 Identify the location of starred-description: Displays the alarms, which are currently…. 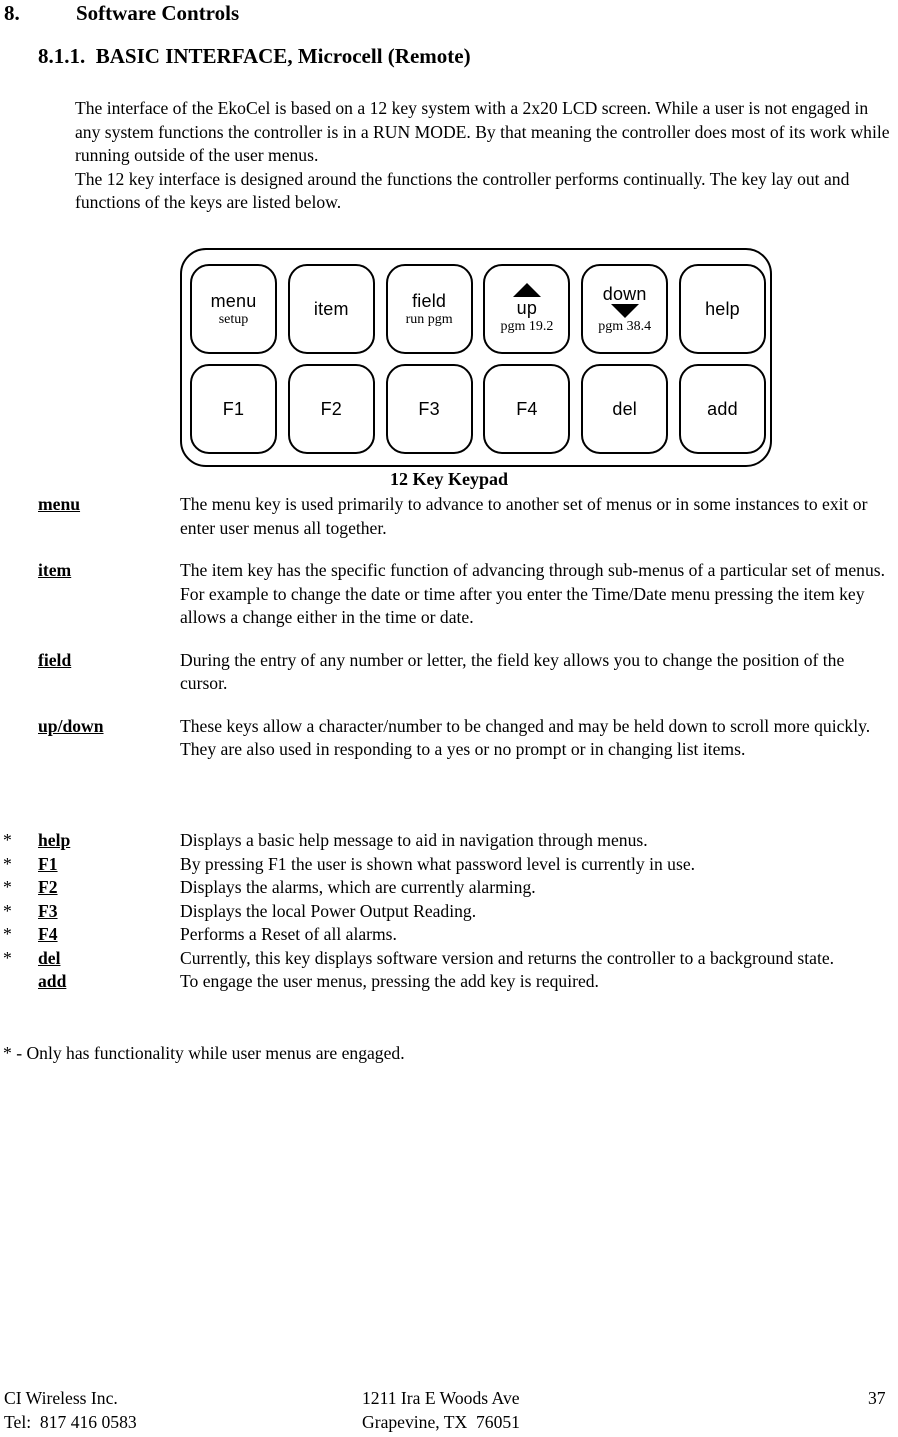
(358, 887).